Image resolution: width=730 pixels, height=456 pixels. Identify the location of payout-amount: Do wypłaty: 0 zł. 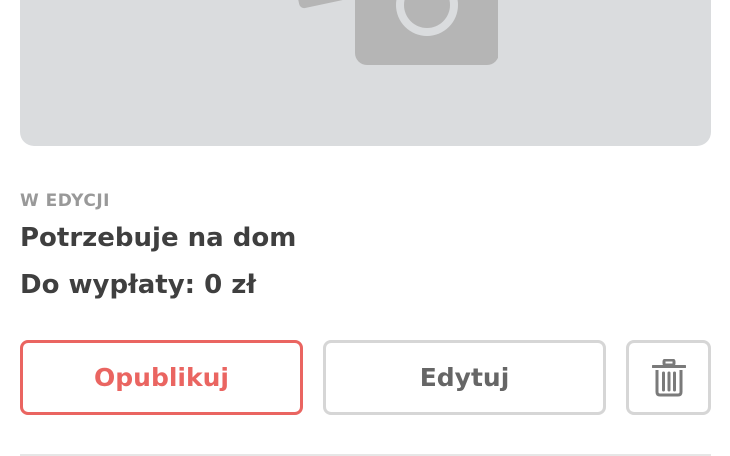
(138, 285).